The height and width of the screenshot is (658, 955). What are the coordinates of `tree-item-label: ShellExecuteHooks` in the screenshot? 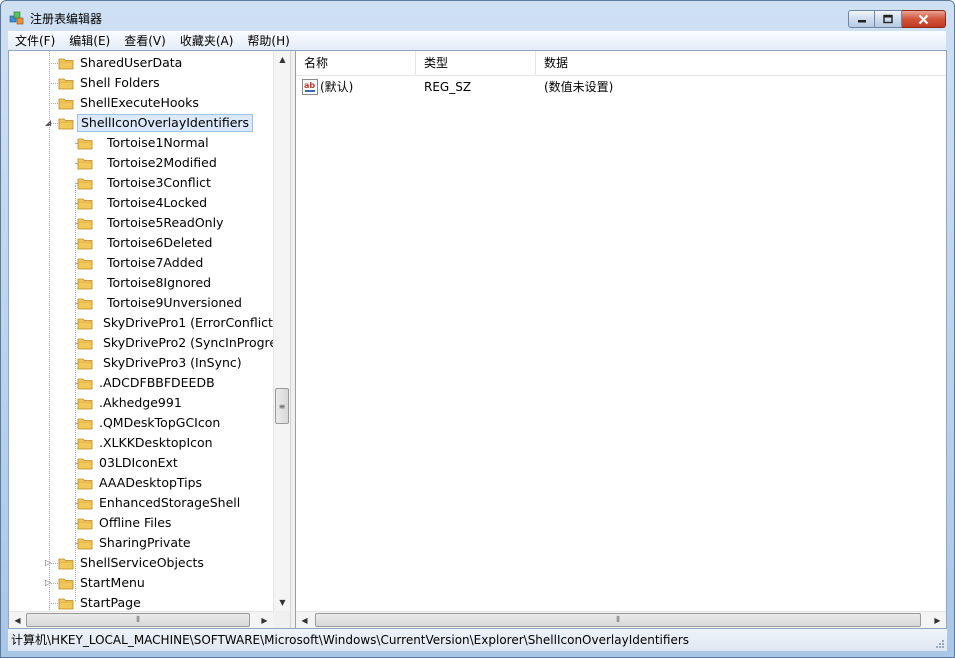 It's located at (139, 102).